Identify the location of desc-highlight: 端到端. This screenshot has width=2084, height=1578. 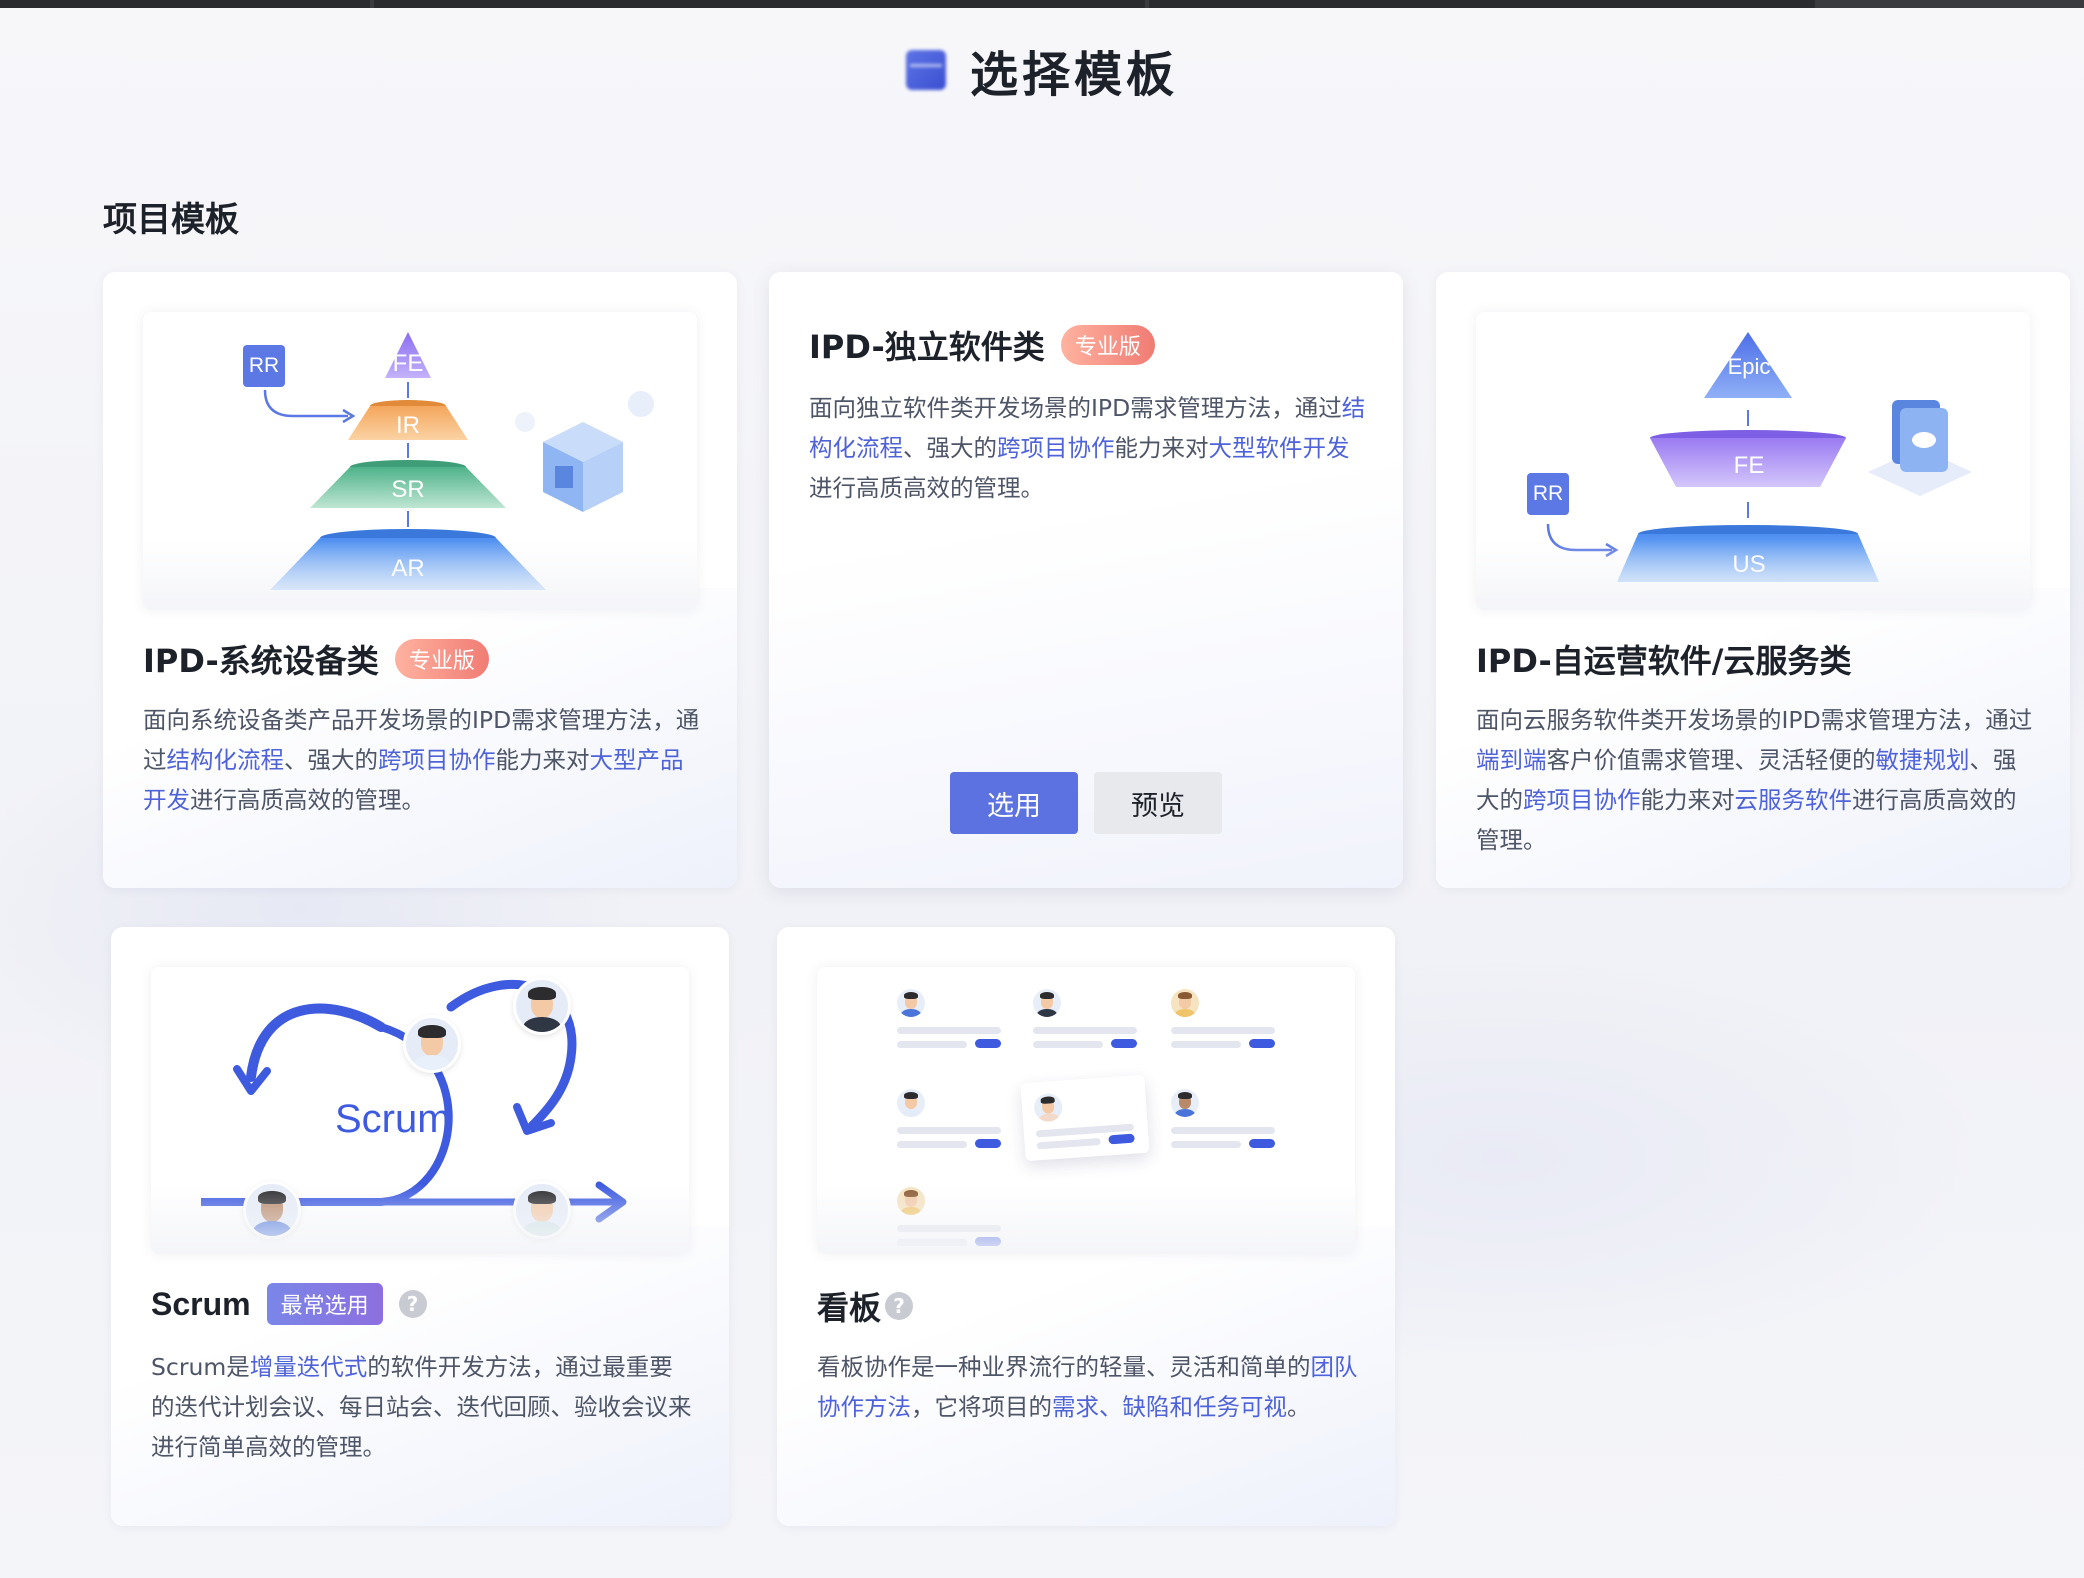
(1511, 760).